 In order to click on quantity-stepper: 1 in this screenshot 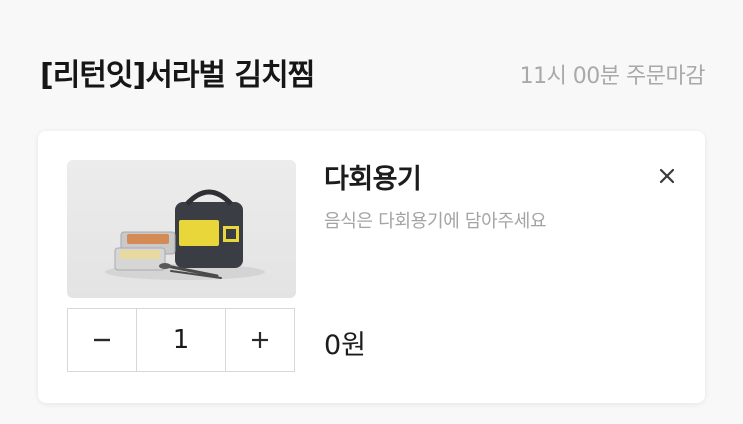, I will do `click(181, 340)`.